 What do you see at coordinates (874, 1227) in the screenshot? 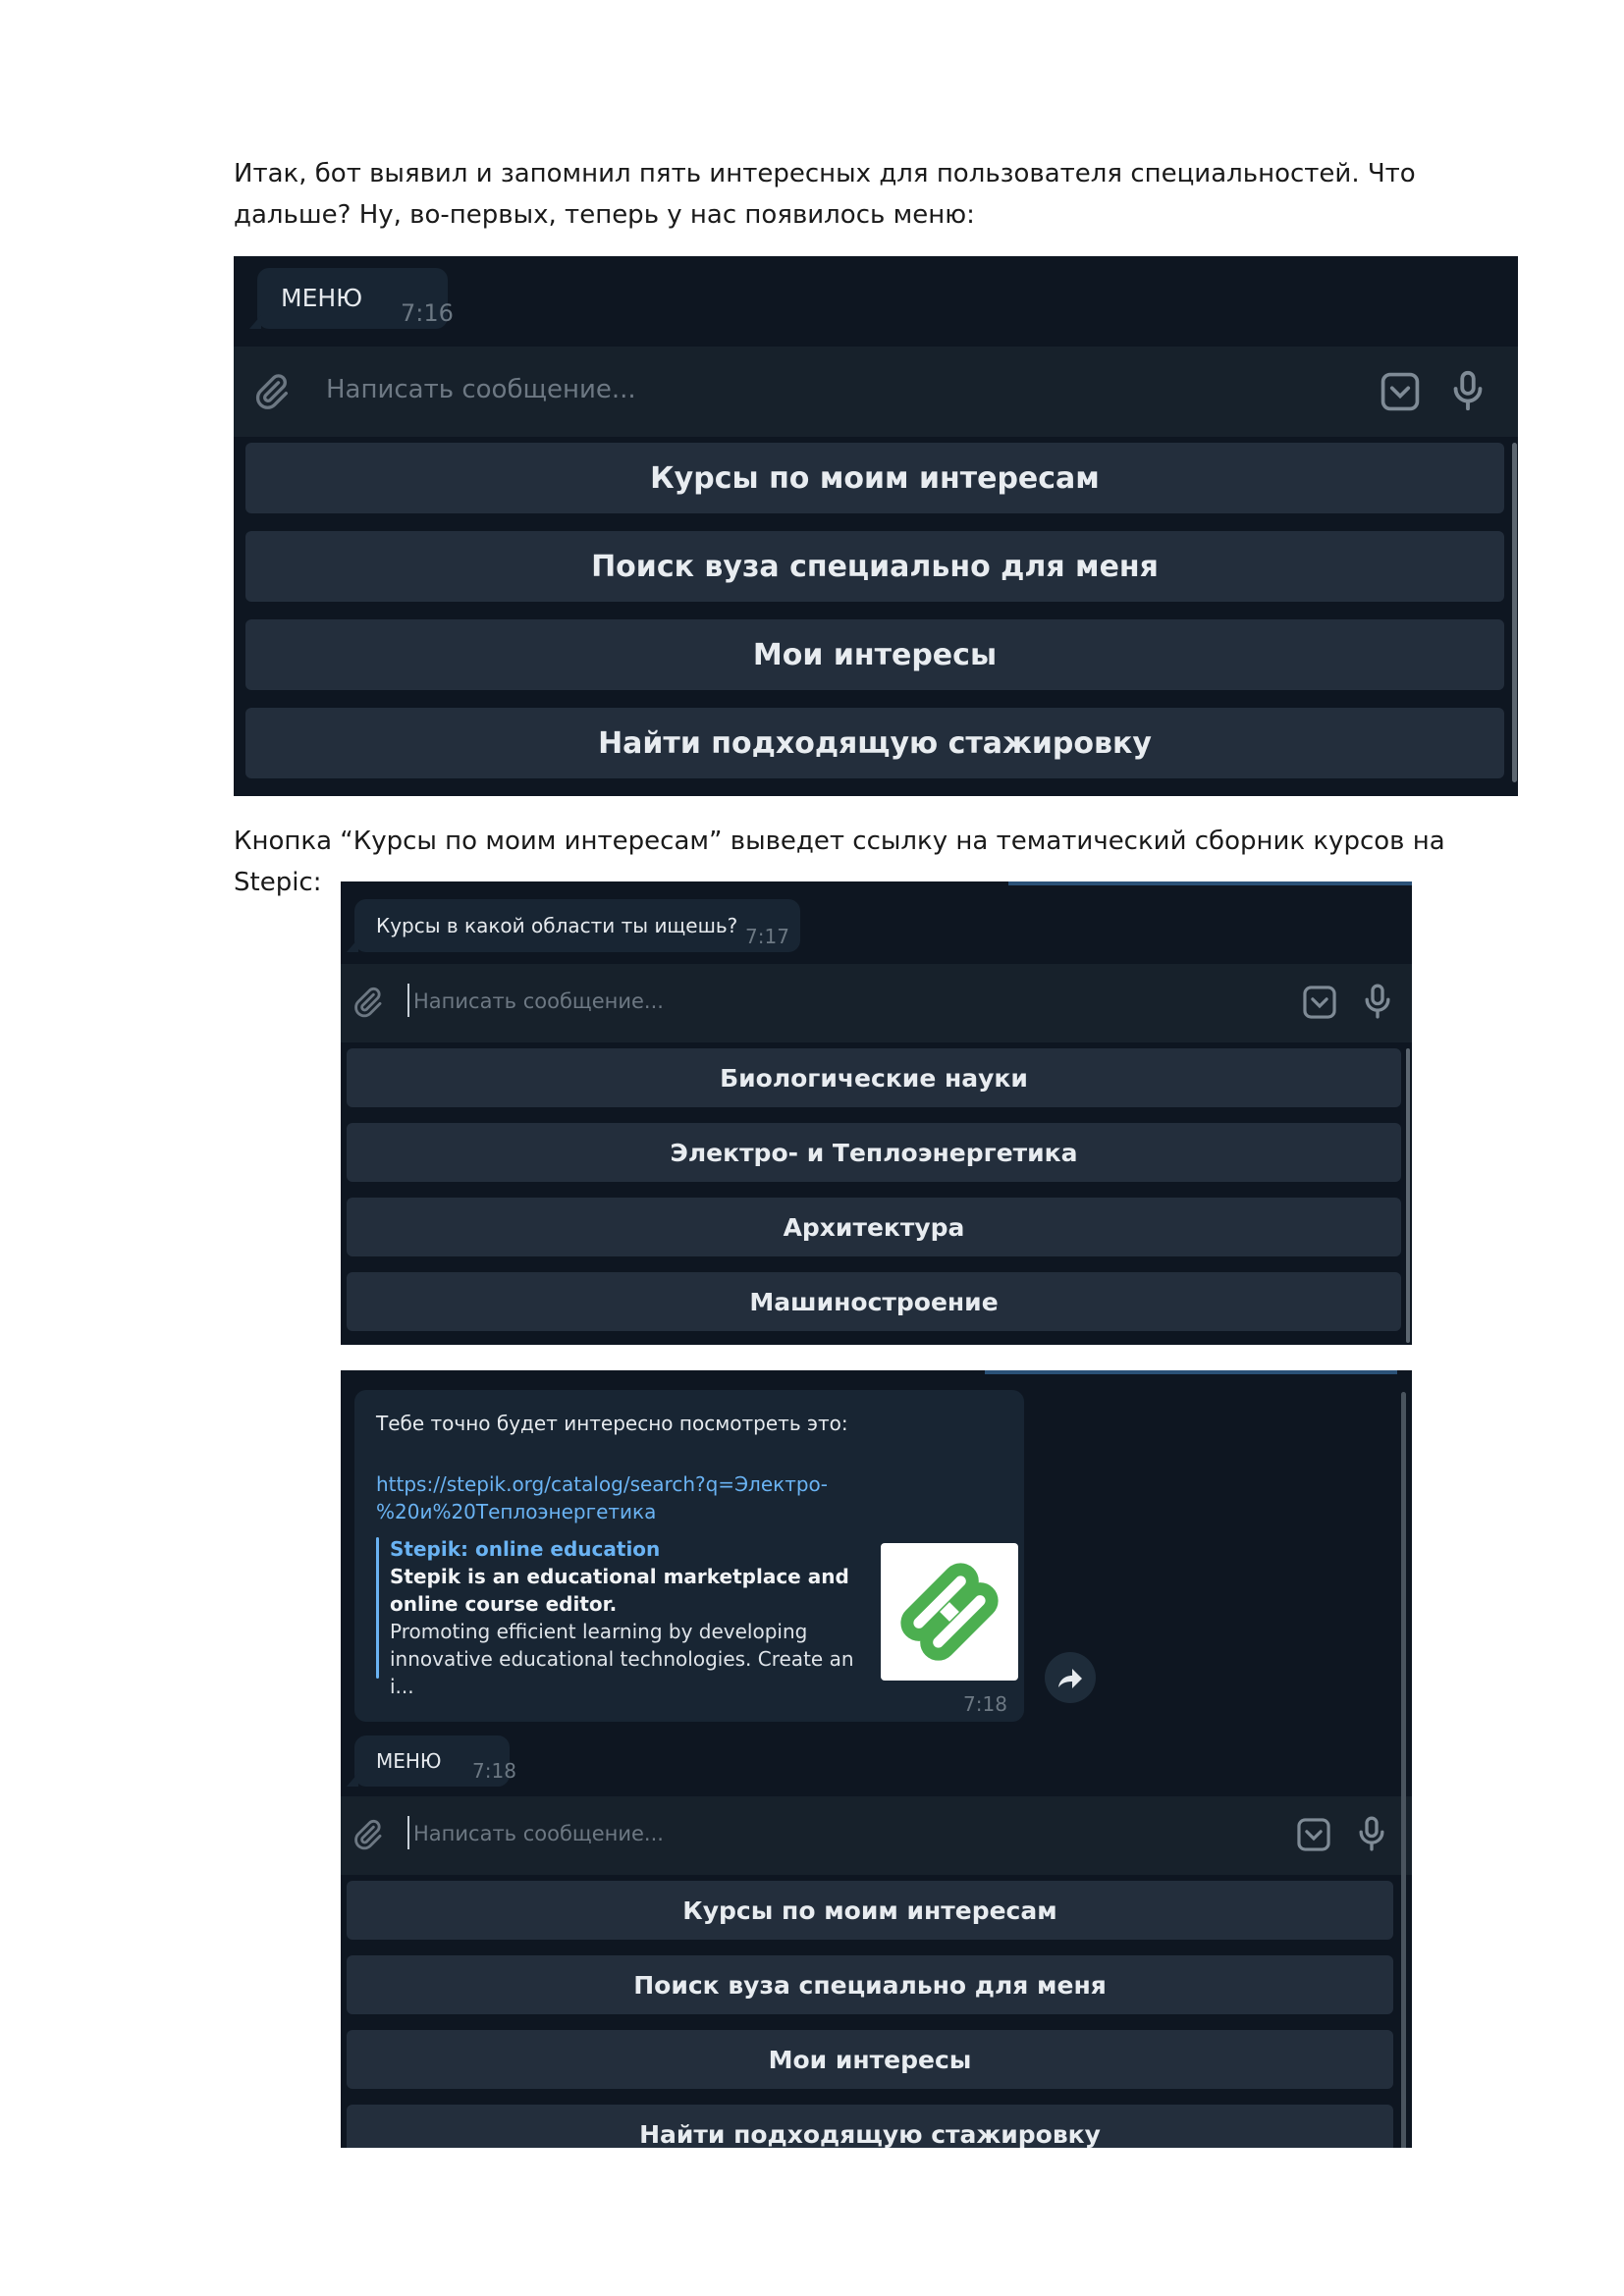
I see `keyboard-button-architecture: Архитектура` at bounding box center [874, 1227].